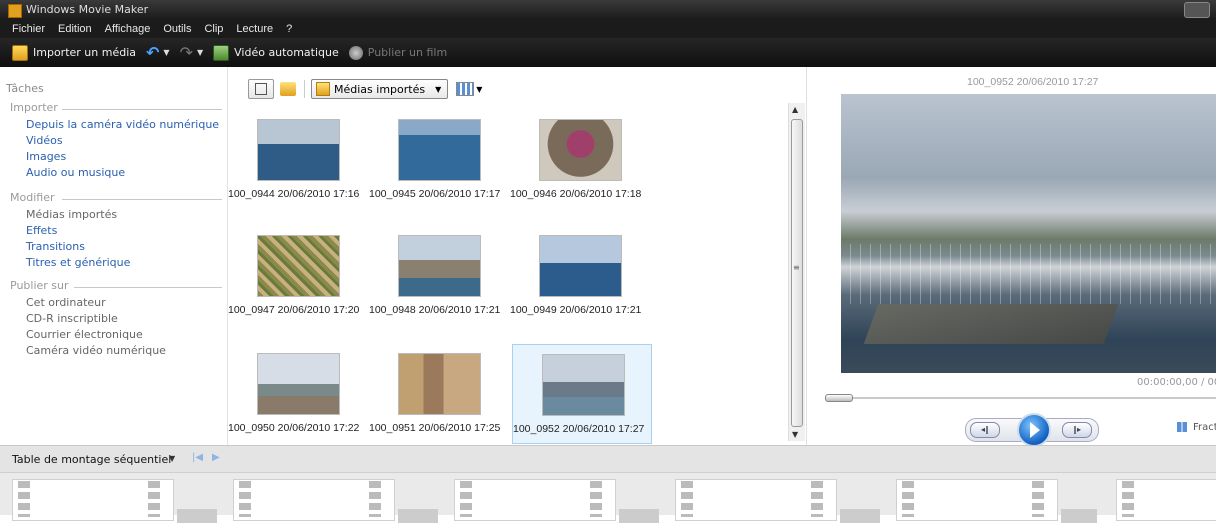  I want to click on storyboard-label: Table de montage séquentiel, so click(91, 459).